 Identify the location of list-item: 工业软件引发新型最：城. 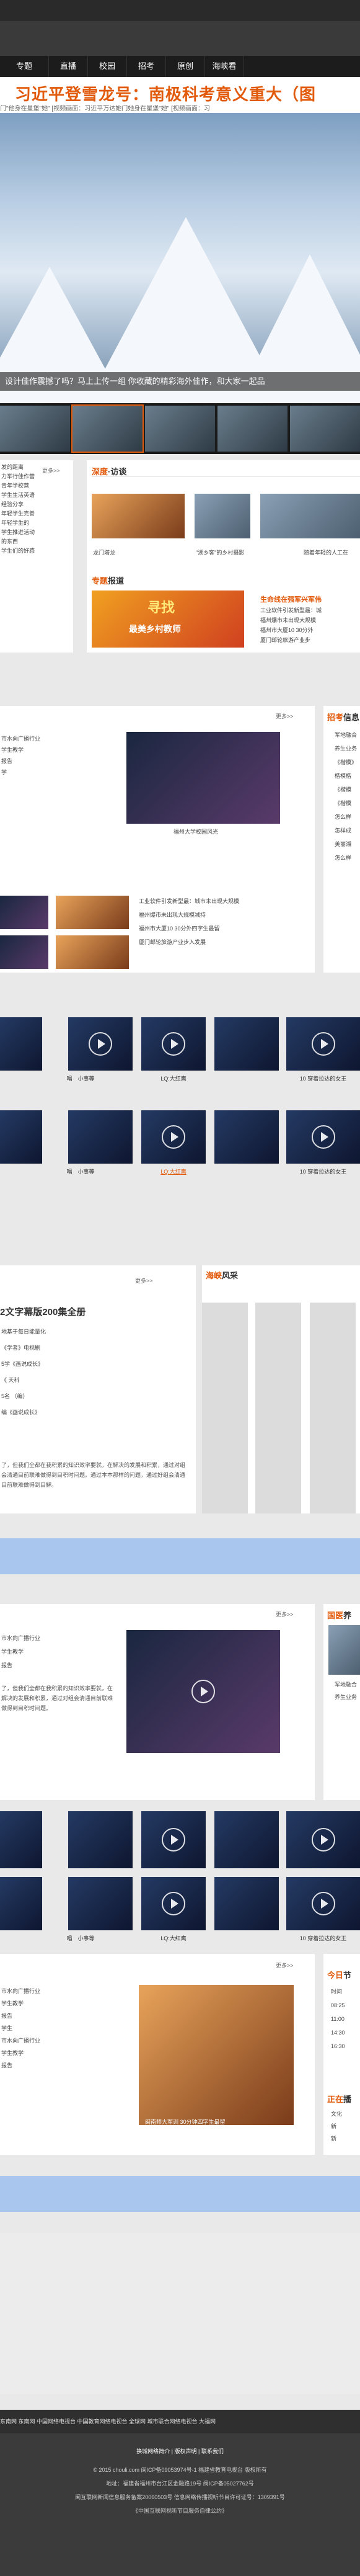
(291, 610).